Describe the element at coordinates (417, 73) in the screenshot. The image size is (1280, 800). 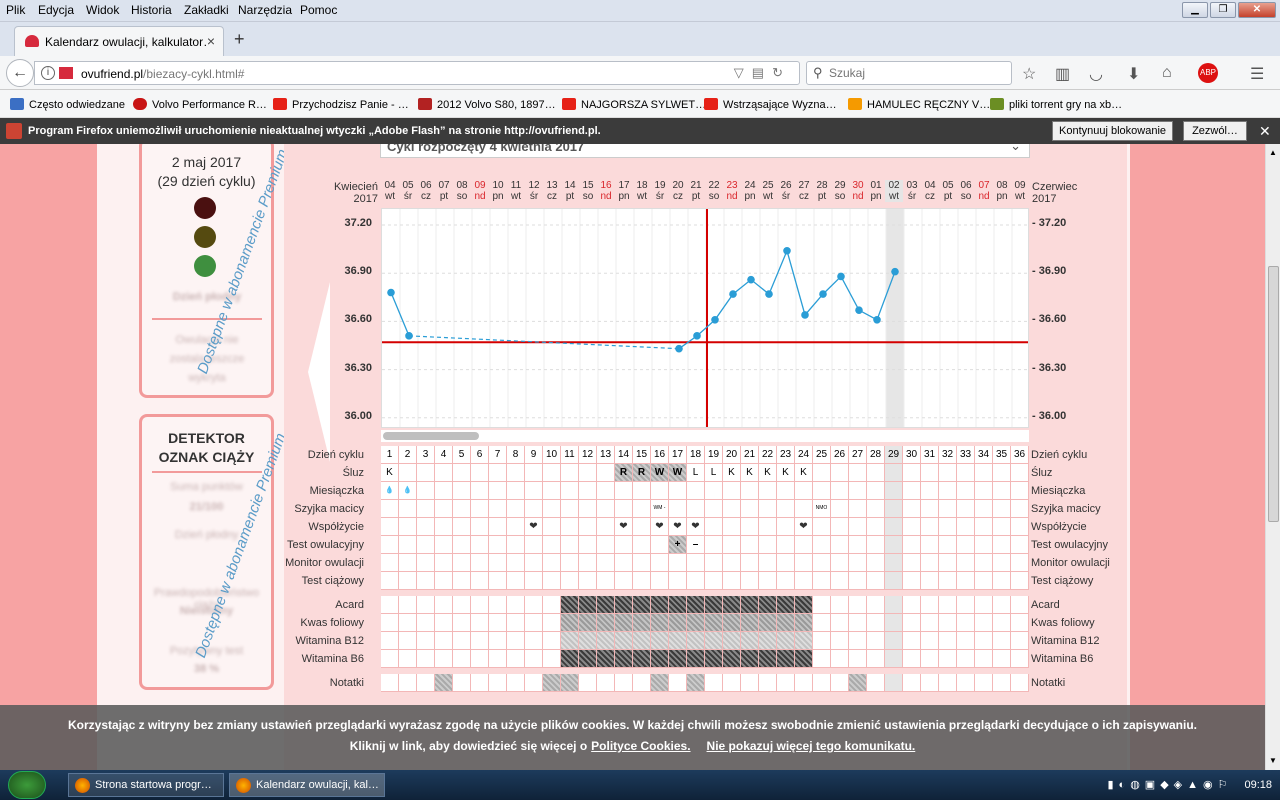
I see `url-bar: i ovufriend.pl/biezacy-cykl.html# ▽▤↻` at that location.